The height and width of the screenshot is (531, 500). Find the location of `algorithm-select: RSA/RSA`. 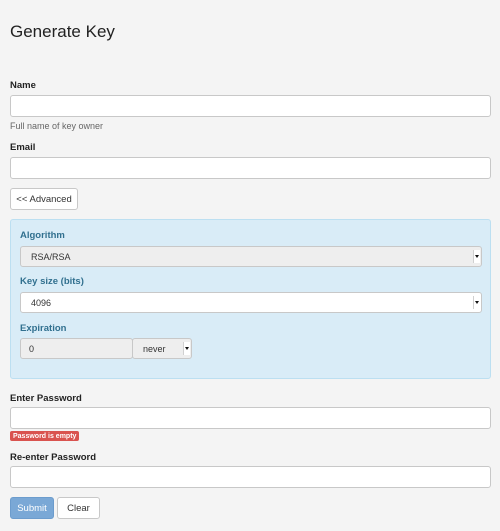

algorithm-select: RSA/RSA is located at coordinates (251, 256).